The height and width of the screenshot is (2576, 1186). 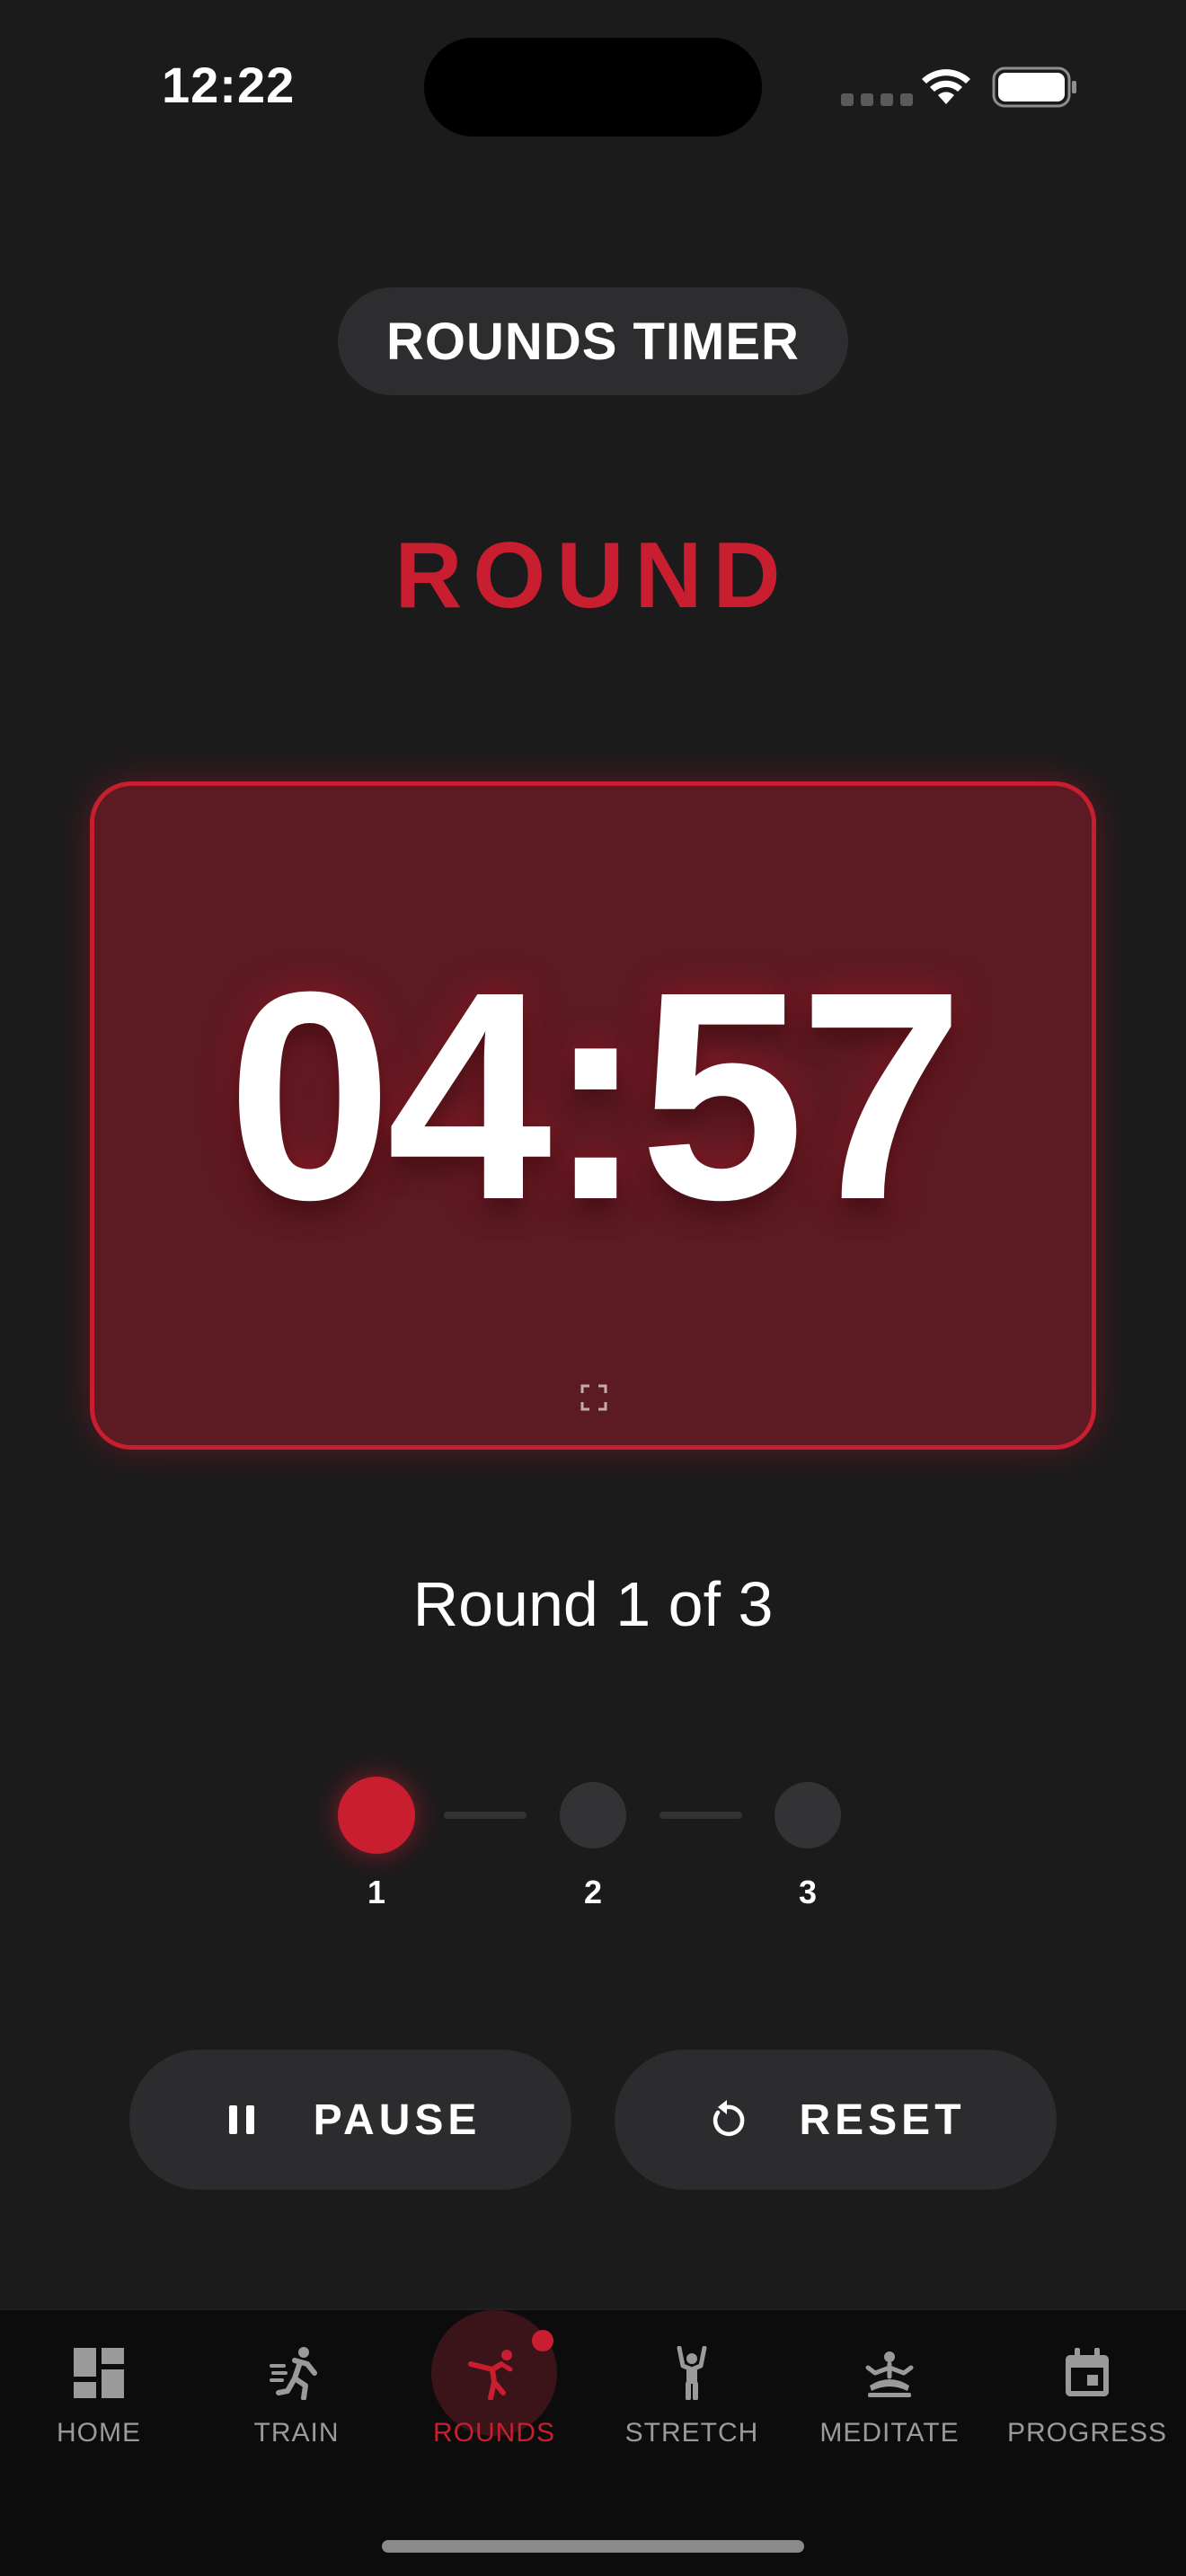 What do you see at coordinates (490, 2375) in the screenshot?
I see `kickboxing-icon` at bounding box center [490, 2375].